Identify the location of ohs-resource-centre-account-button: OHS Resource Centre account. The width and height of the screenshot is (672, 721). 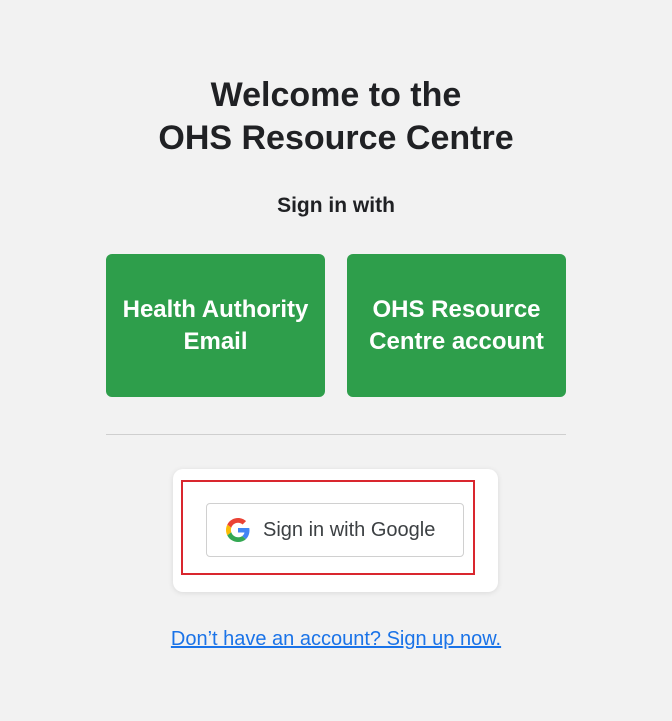
(456, 325).